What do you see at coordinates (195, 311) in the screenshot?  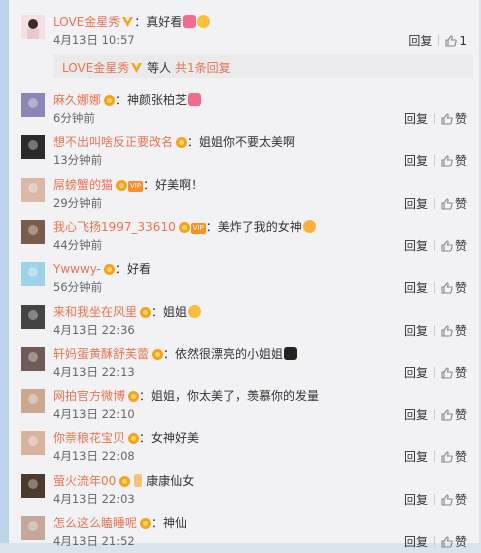 I see `smile-emoji-icon` at bounding box center [195, 311].